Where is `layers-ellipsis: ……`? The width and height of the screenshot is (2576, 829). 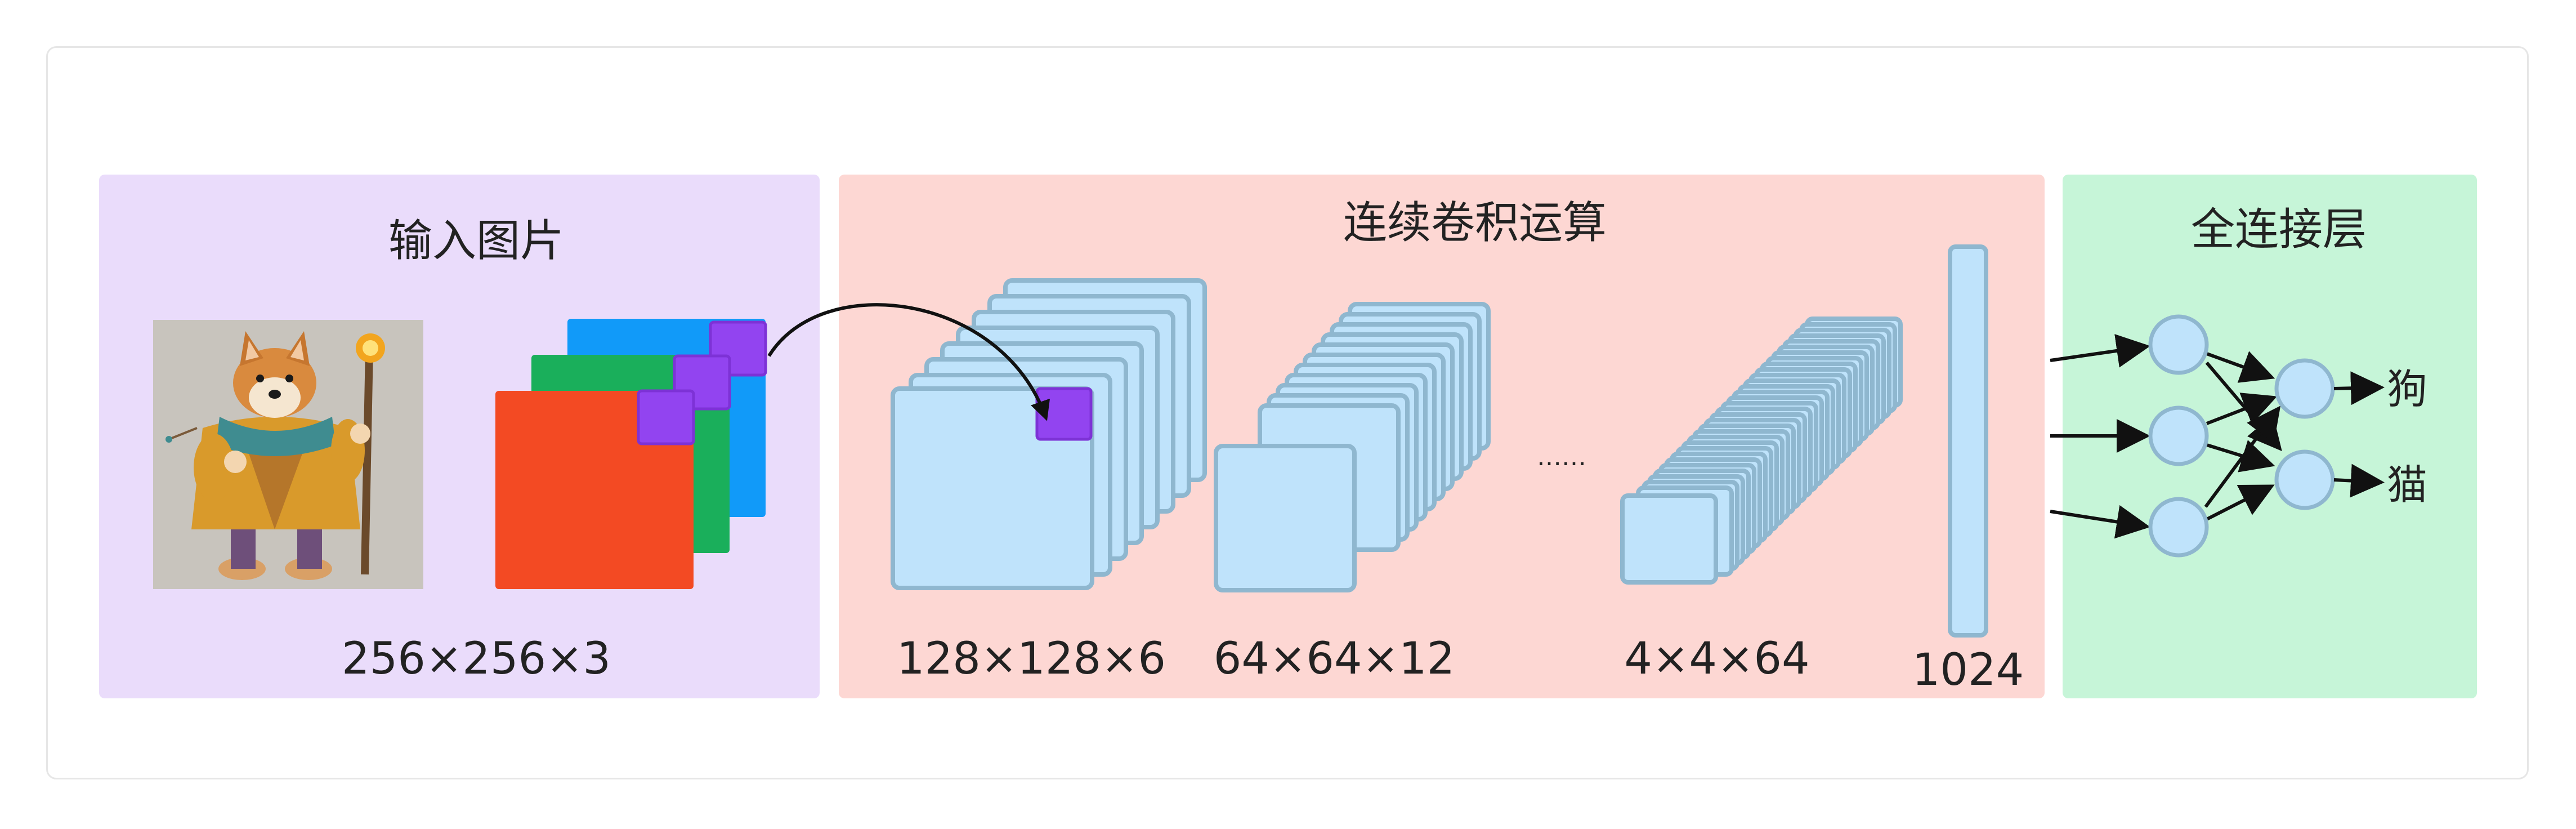 layers-ellipsis: …… is located at coordinates (1561, 457).